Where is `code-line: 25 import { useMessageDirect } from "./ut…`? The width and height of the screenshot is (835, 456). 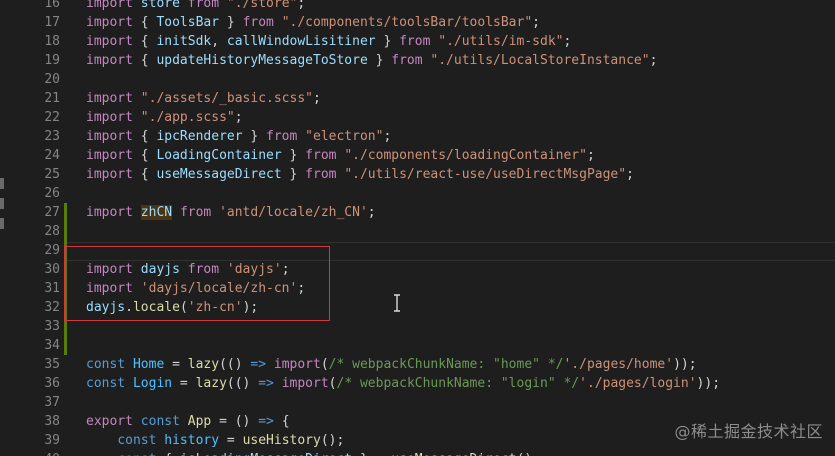
code-line: 25 import { useMessageDirect } from "./ut… is located at coordinates (417, 174).